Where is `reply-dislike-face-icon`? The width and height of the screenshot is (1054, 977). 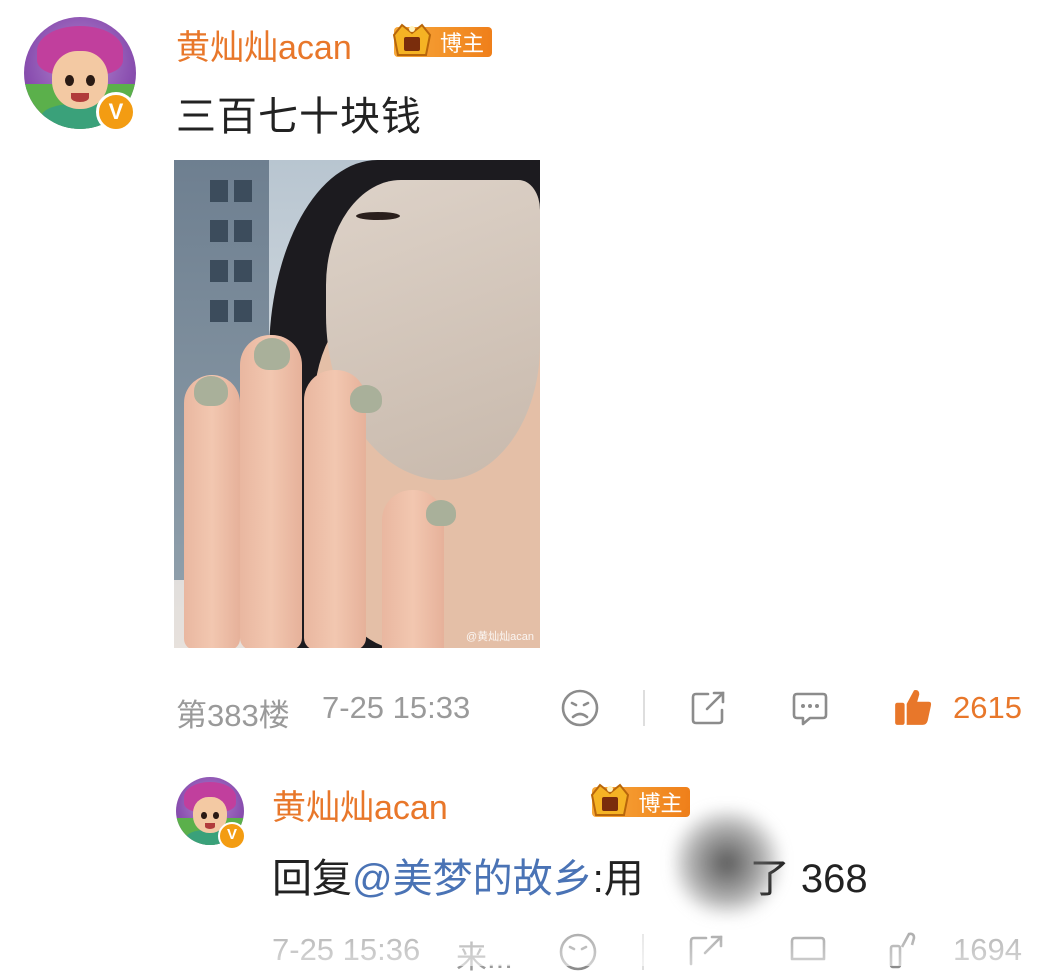 reply-dislike-face-icon is located at coordinates (578, 952).